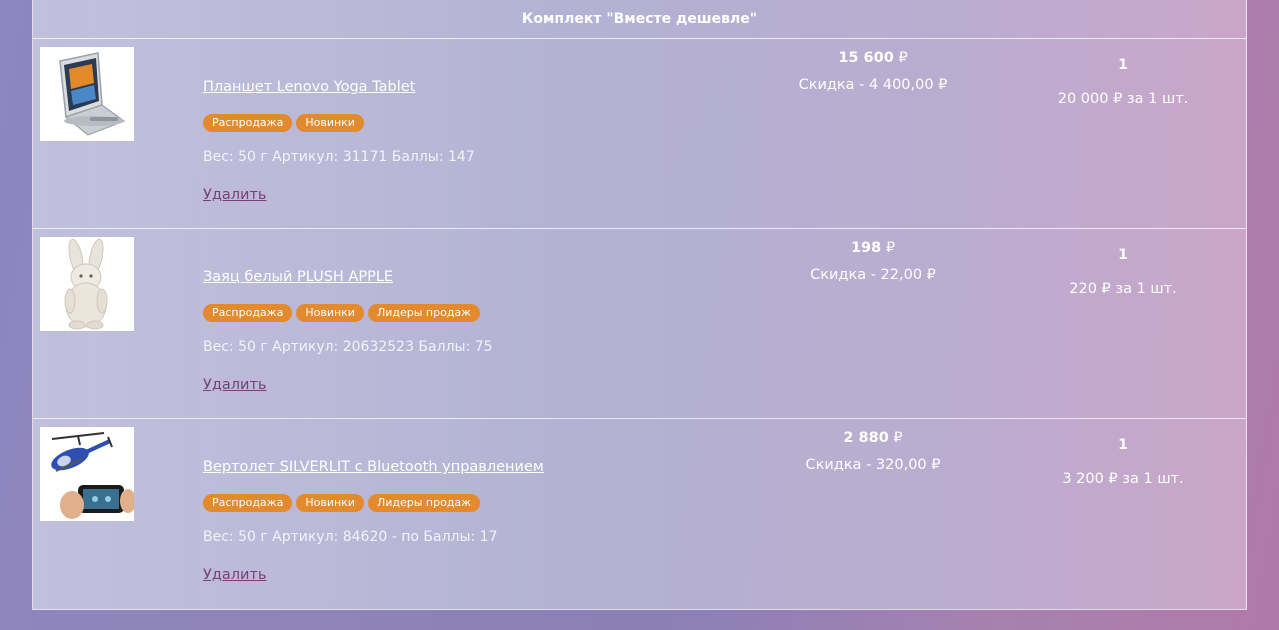 Image resolution: width=1279 pixels, height=630 pixels. I want to click on product-image-tablet, so click(87, 94).